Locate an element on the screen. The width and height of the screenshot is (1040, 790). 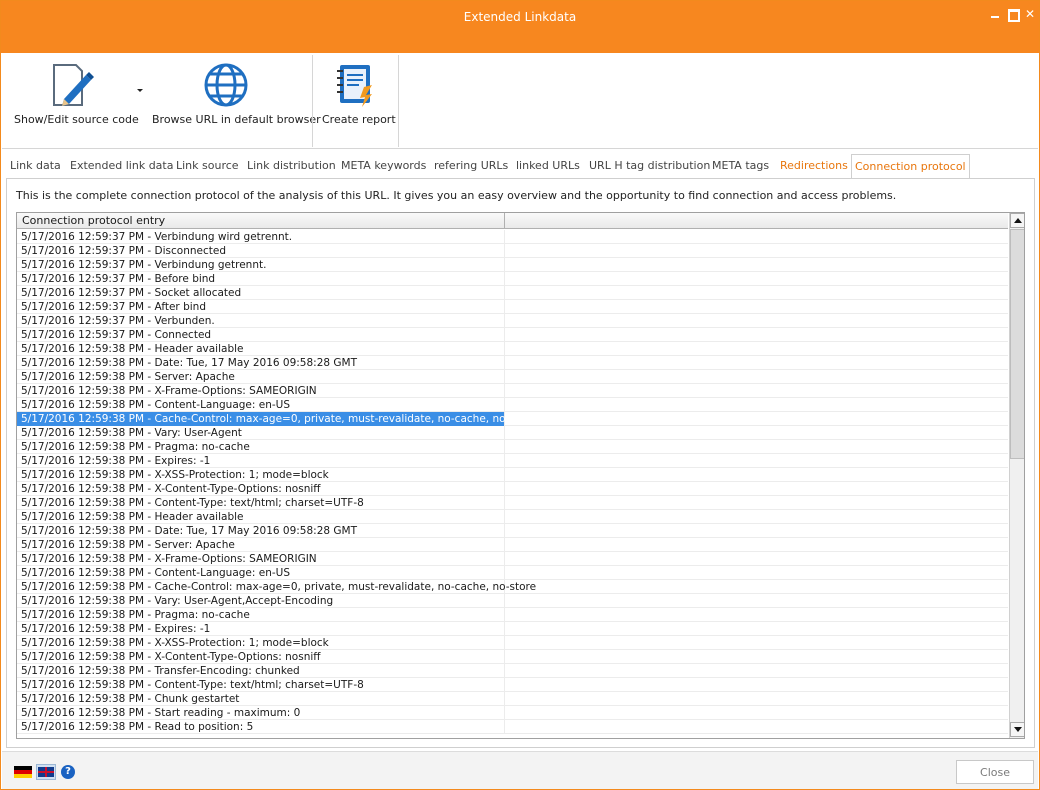
scrollbar-thumb is located at coordinates (1017, 344).